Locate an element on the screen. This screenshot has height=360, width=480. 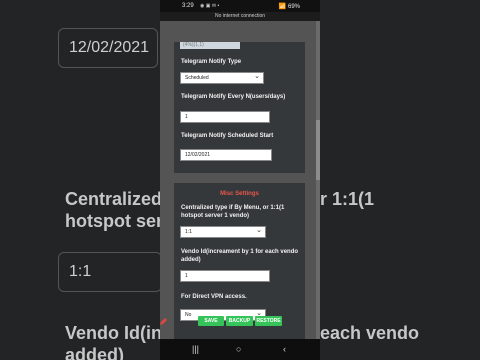
home-icon: ○ is located at coordinates (238, 349).